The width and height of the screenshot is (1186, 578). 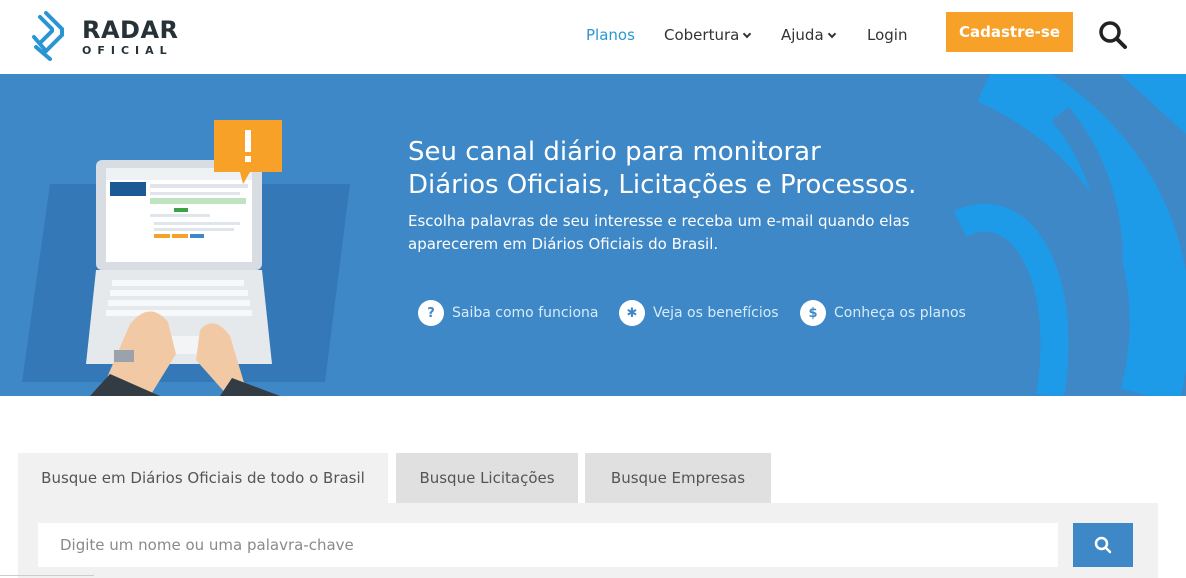 What do you see at coordinates (47, 575) in the screenshot?
I see `divider` at bounding box center [47, 575].